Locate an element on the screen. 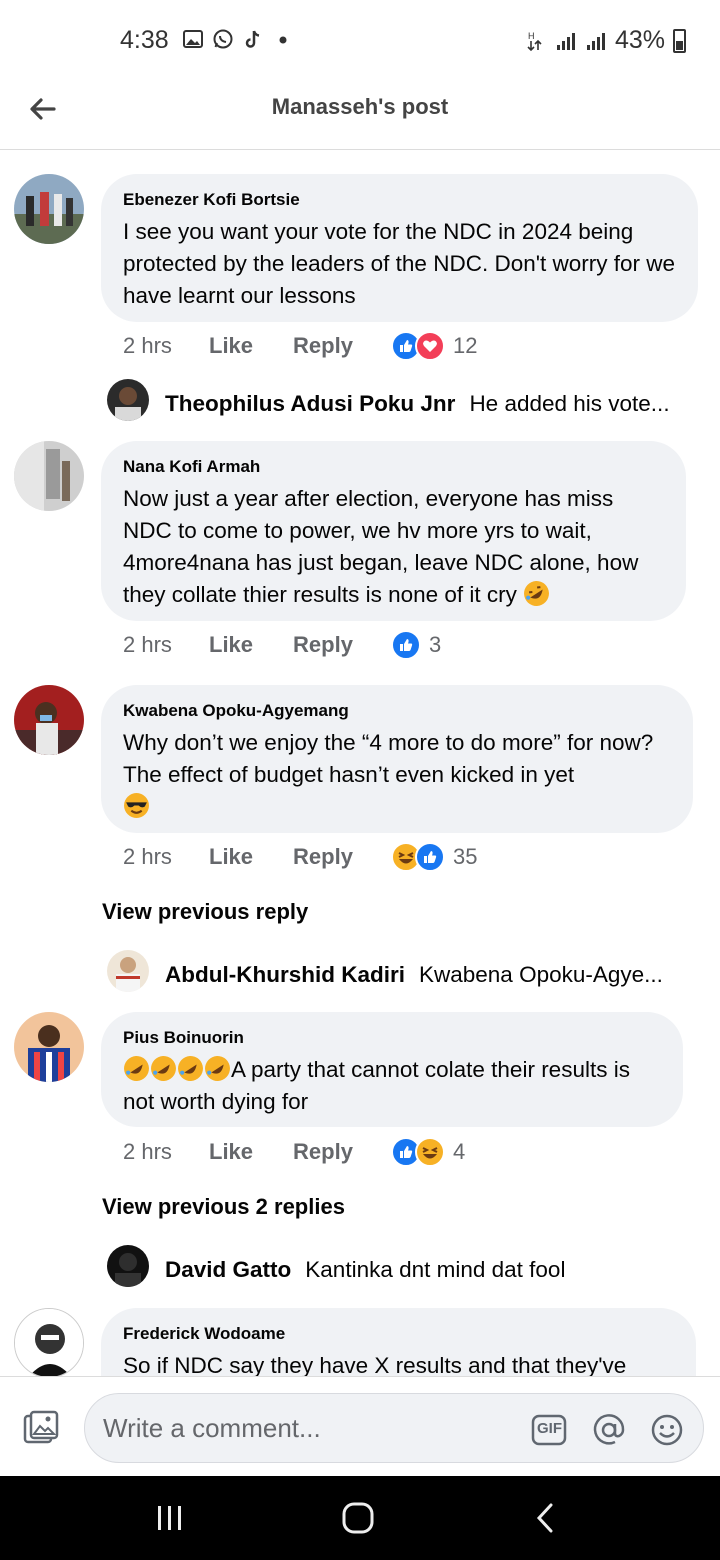 This screenshot has width=720, height=1560. comment-author: Pius Boinuorin is located at coordinates (392, 1038).